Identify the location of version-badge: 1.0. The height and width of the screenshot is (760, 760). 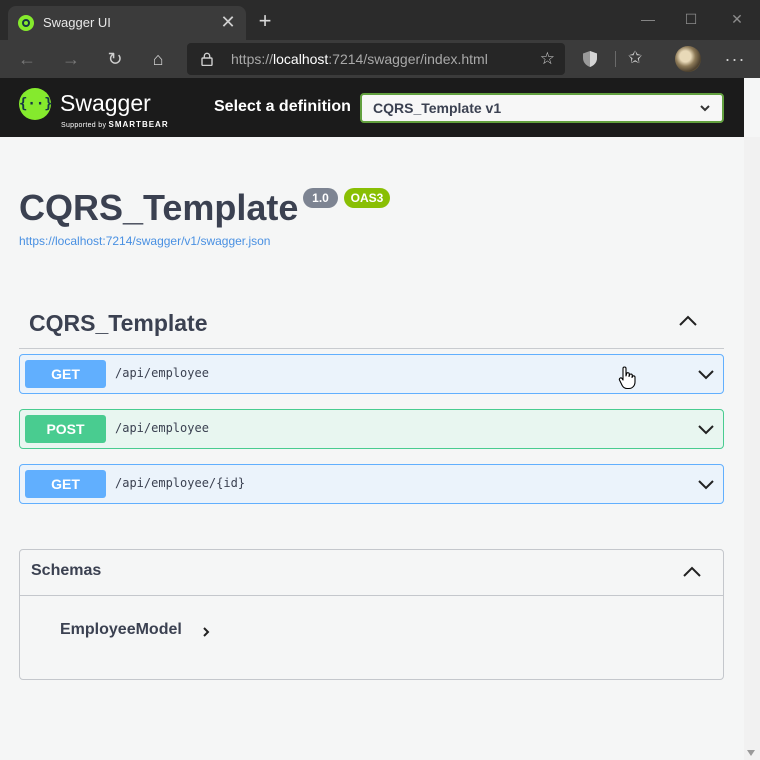
(320, 198).